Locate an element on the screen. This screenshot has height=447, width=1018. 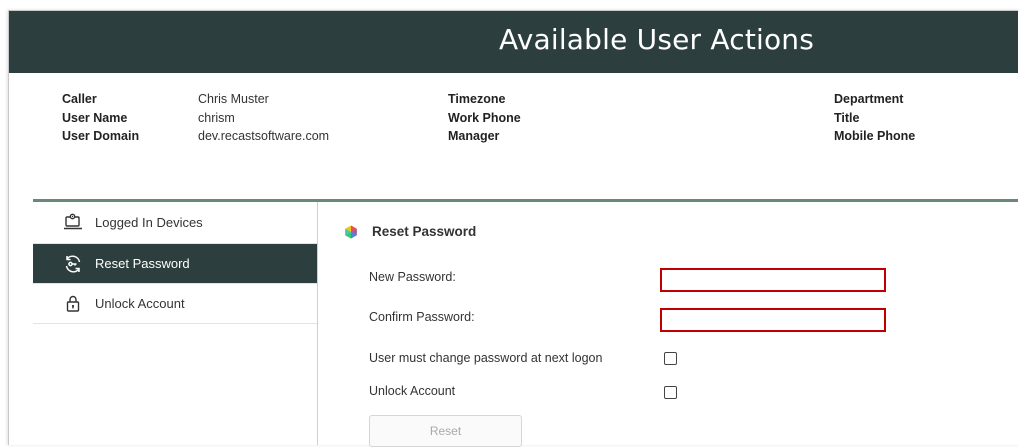
user-domain-label: User Domain is located at coordinates (101, 136).